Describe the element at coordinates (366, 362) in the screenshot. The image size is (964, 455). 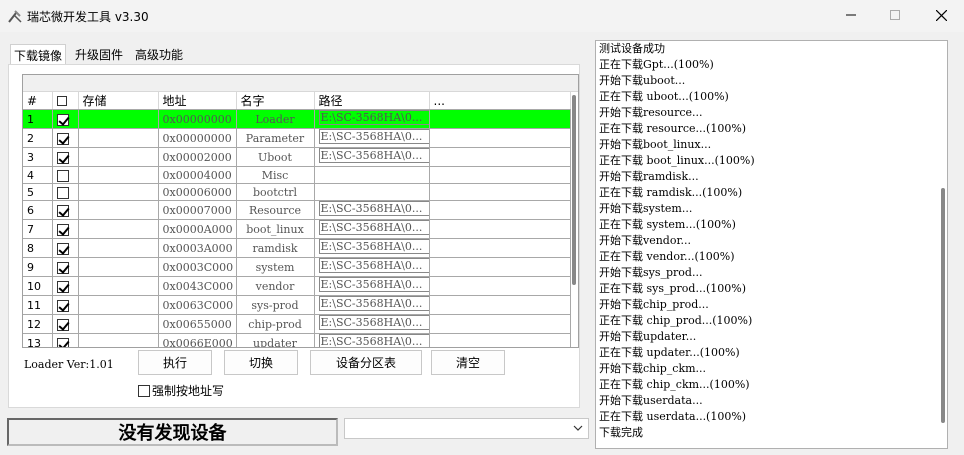
I see `partition-table-button: 设备分区表` at that location.